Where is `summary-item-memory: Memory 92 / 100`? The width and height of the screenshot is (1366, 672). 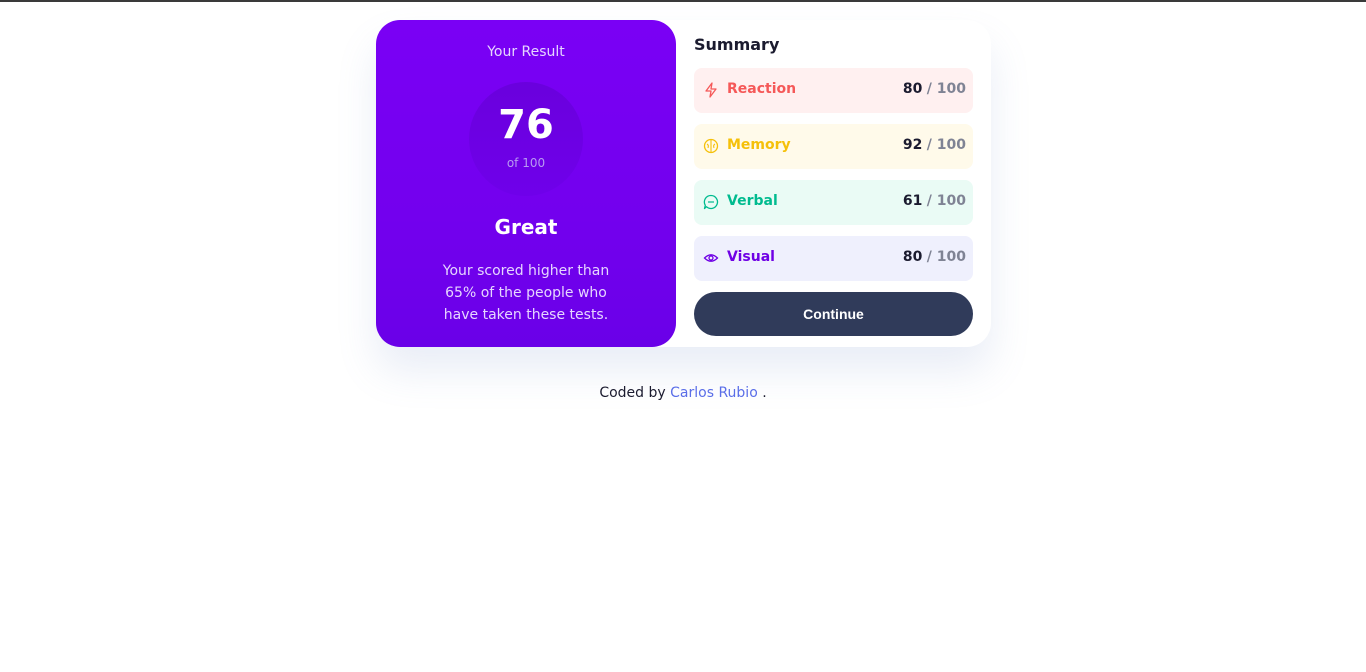
summary-item-memory: Memory 92 / 100 is located at coordinates (833, 146).